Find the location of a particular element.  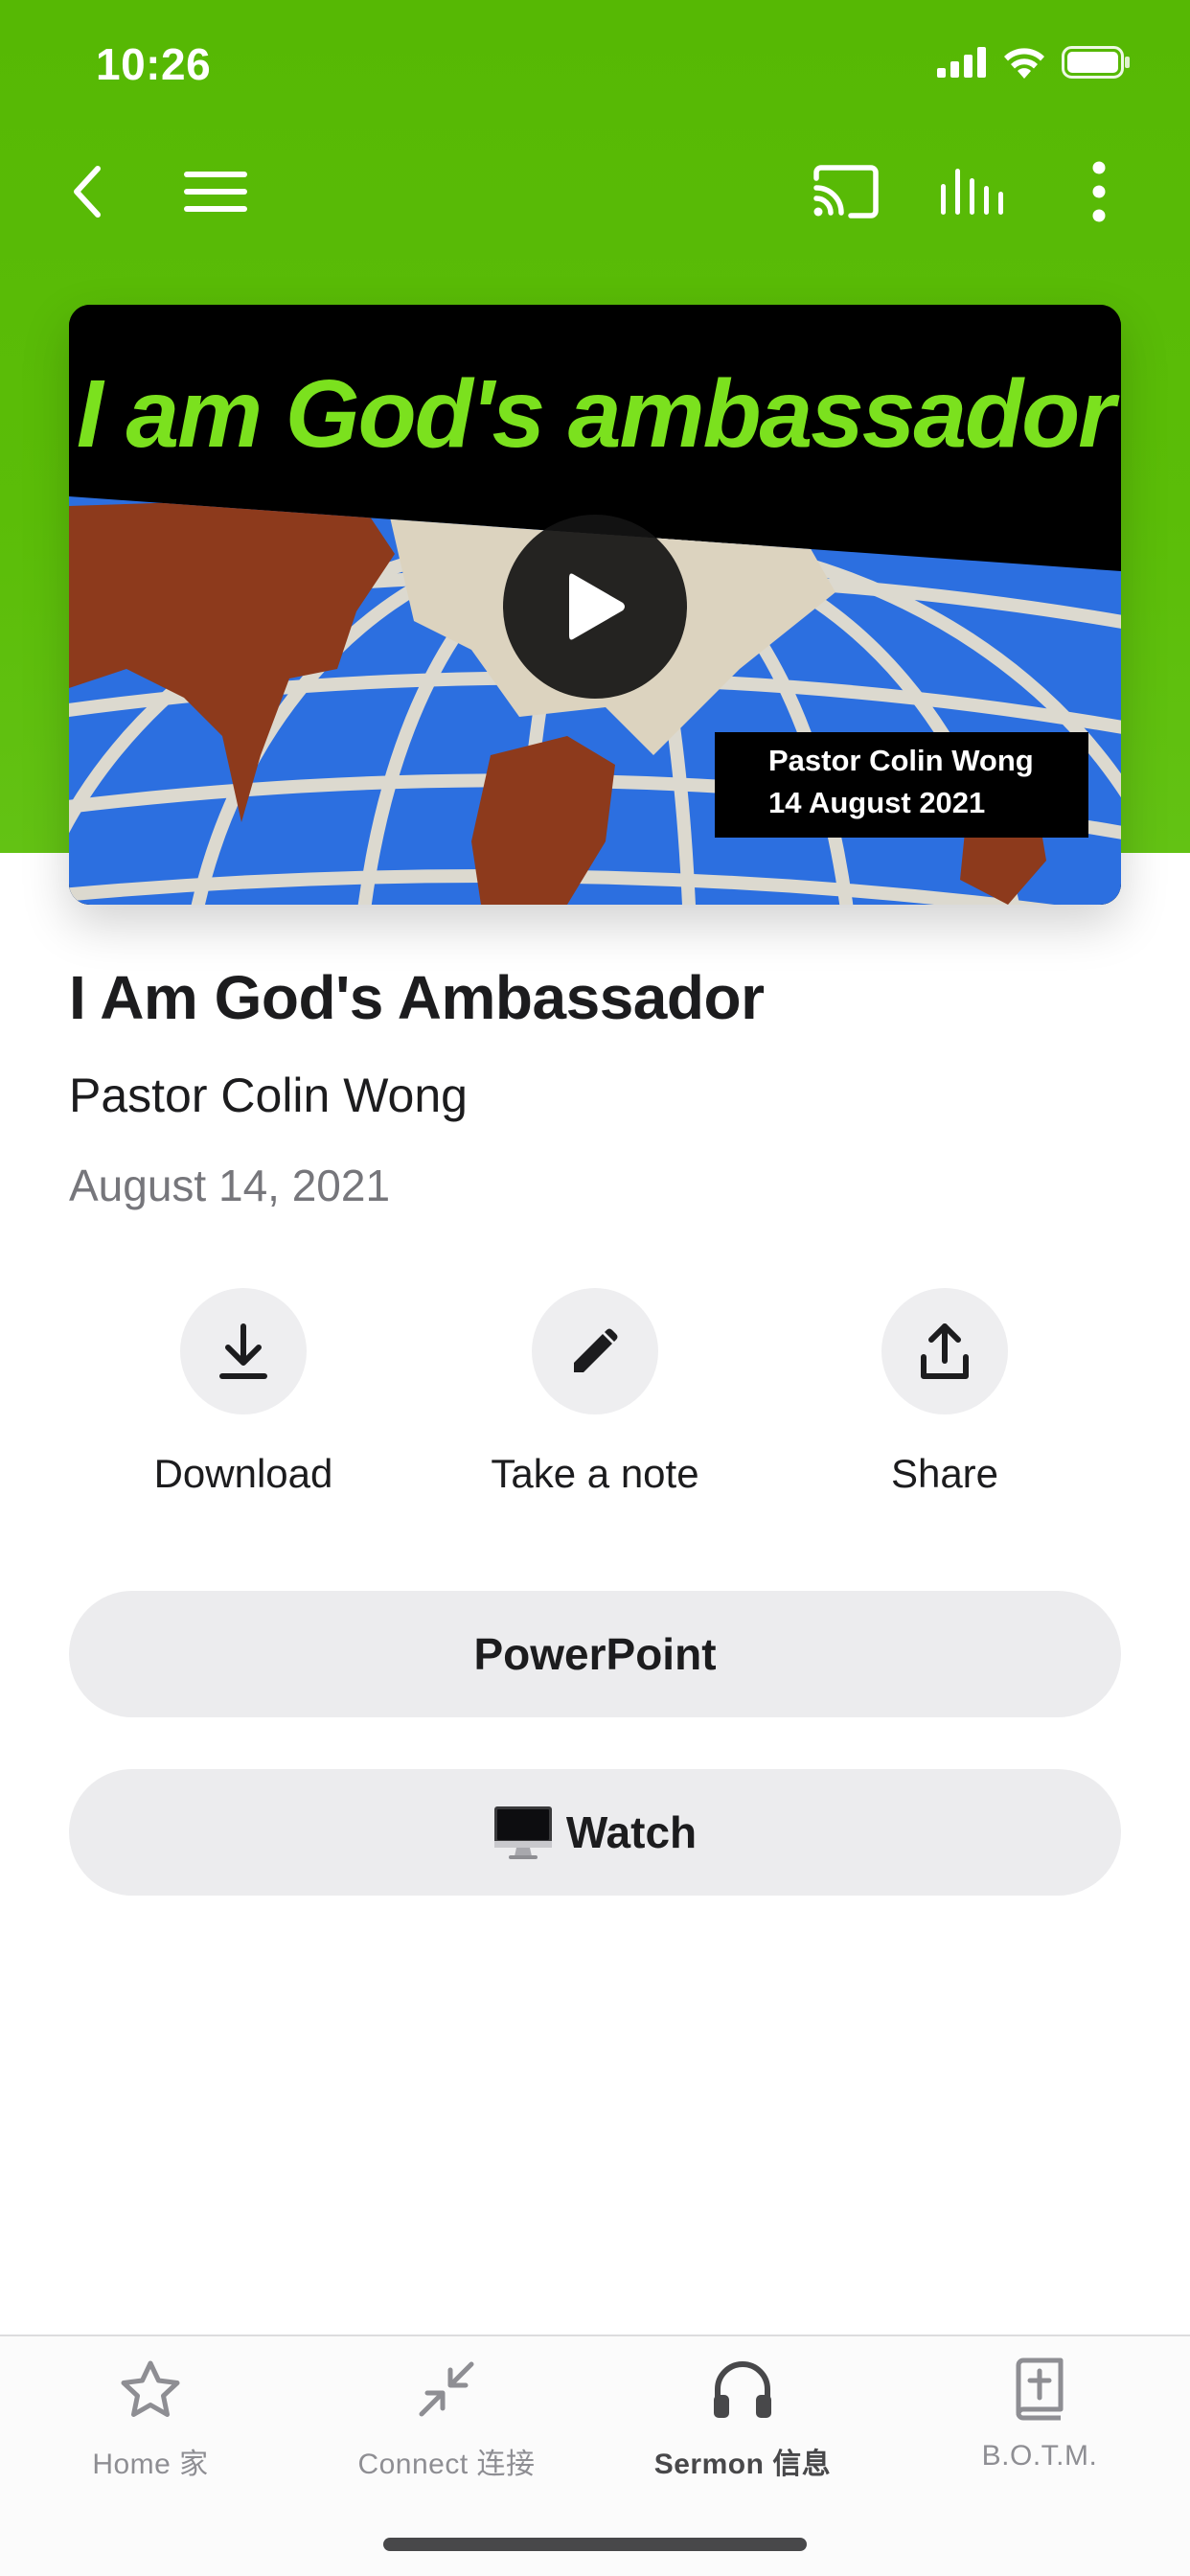

more-button is located at coordinates (1099, 192).